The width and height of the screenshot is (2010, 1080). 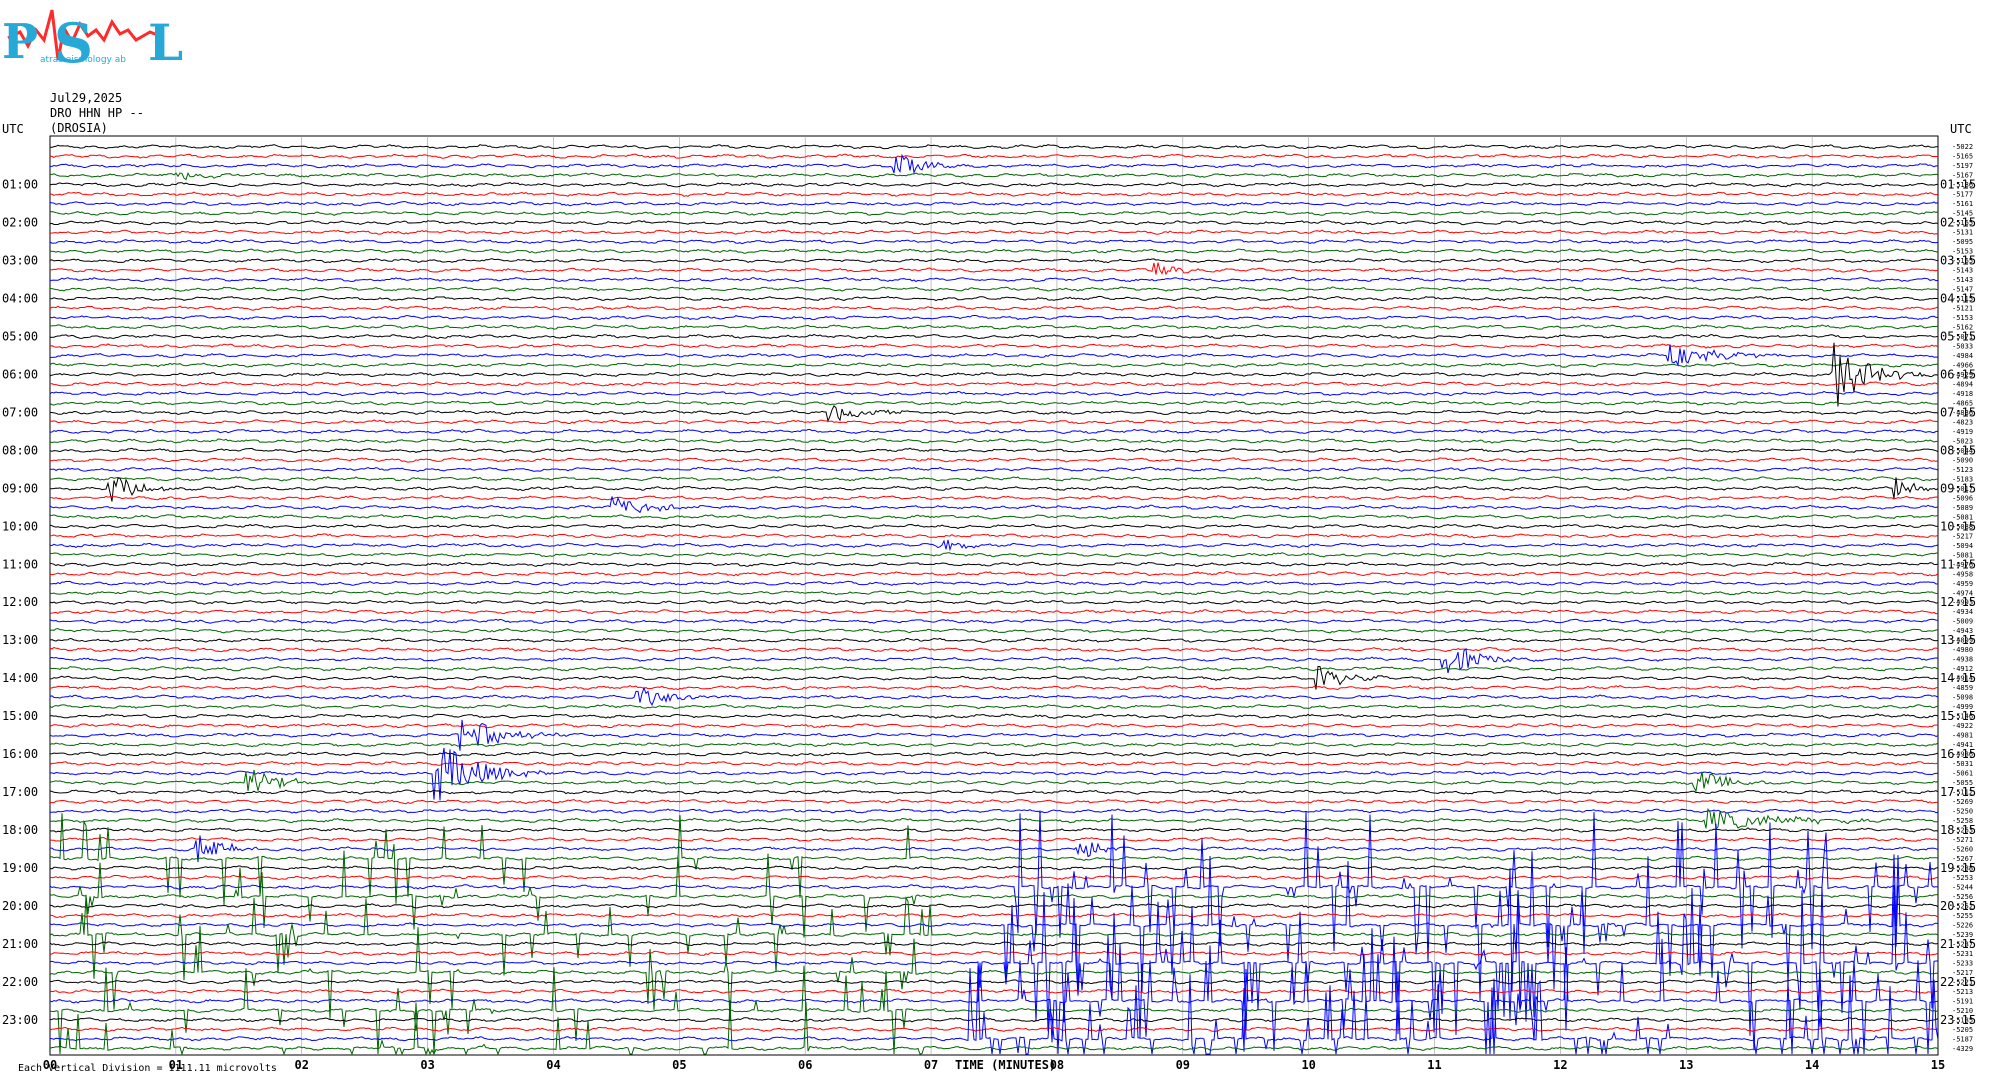 I want to click on hour-label-right: 11:15, so click(x=1958, y=564).